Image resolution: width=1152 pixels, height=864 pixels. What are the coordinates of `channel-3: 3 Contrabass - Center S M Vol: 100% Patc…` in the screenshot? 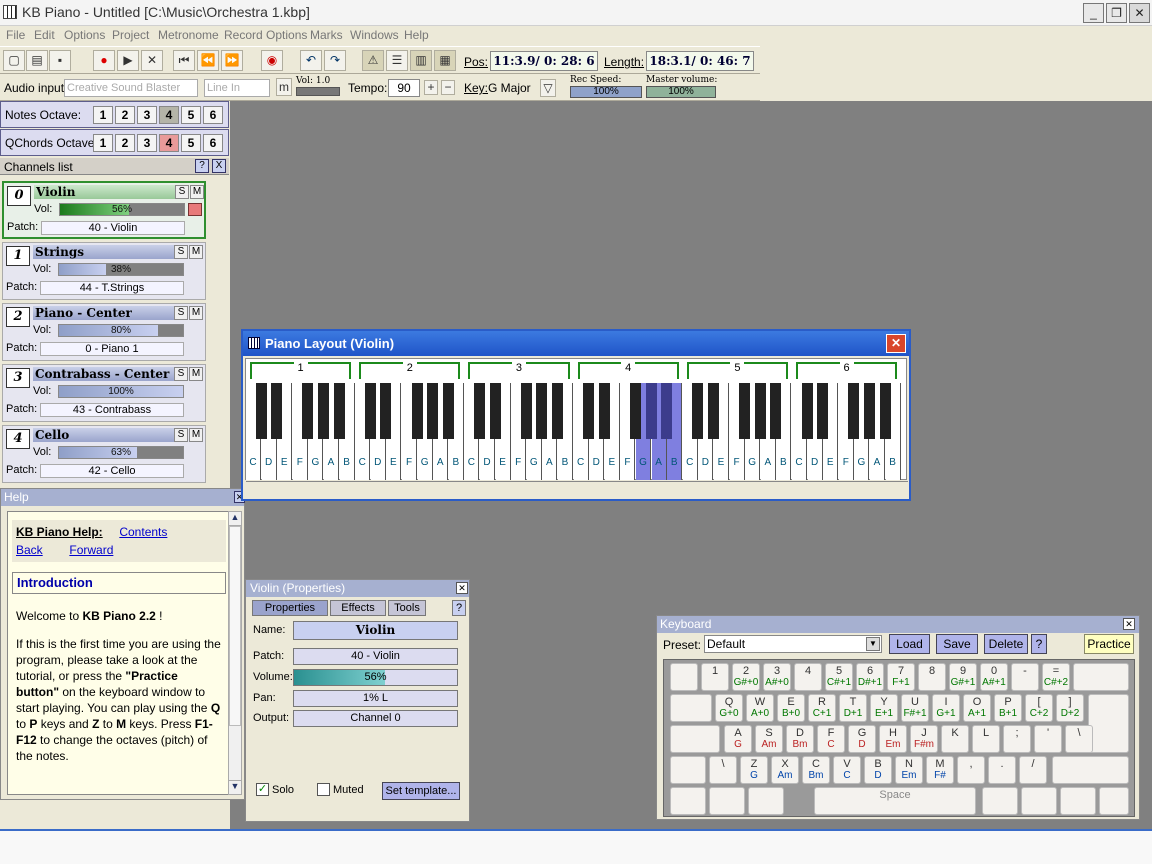 It's located at (104, 393).